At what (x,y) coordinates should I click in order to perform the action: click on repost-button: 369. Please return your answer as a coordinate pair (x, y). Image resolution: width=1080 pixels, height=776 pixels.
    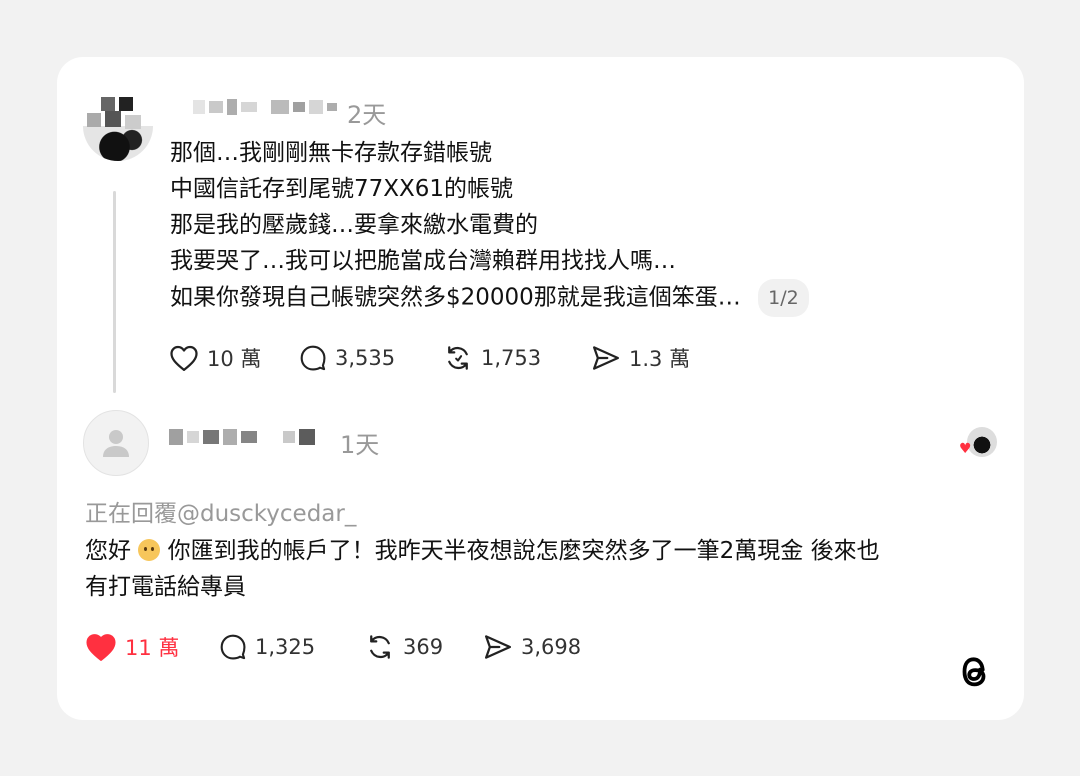
    Looking at the image, I should click on (424, 647).